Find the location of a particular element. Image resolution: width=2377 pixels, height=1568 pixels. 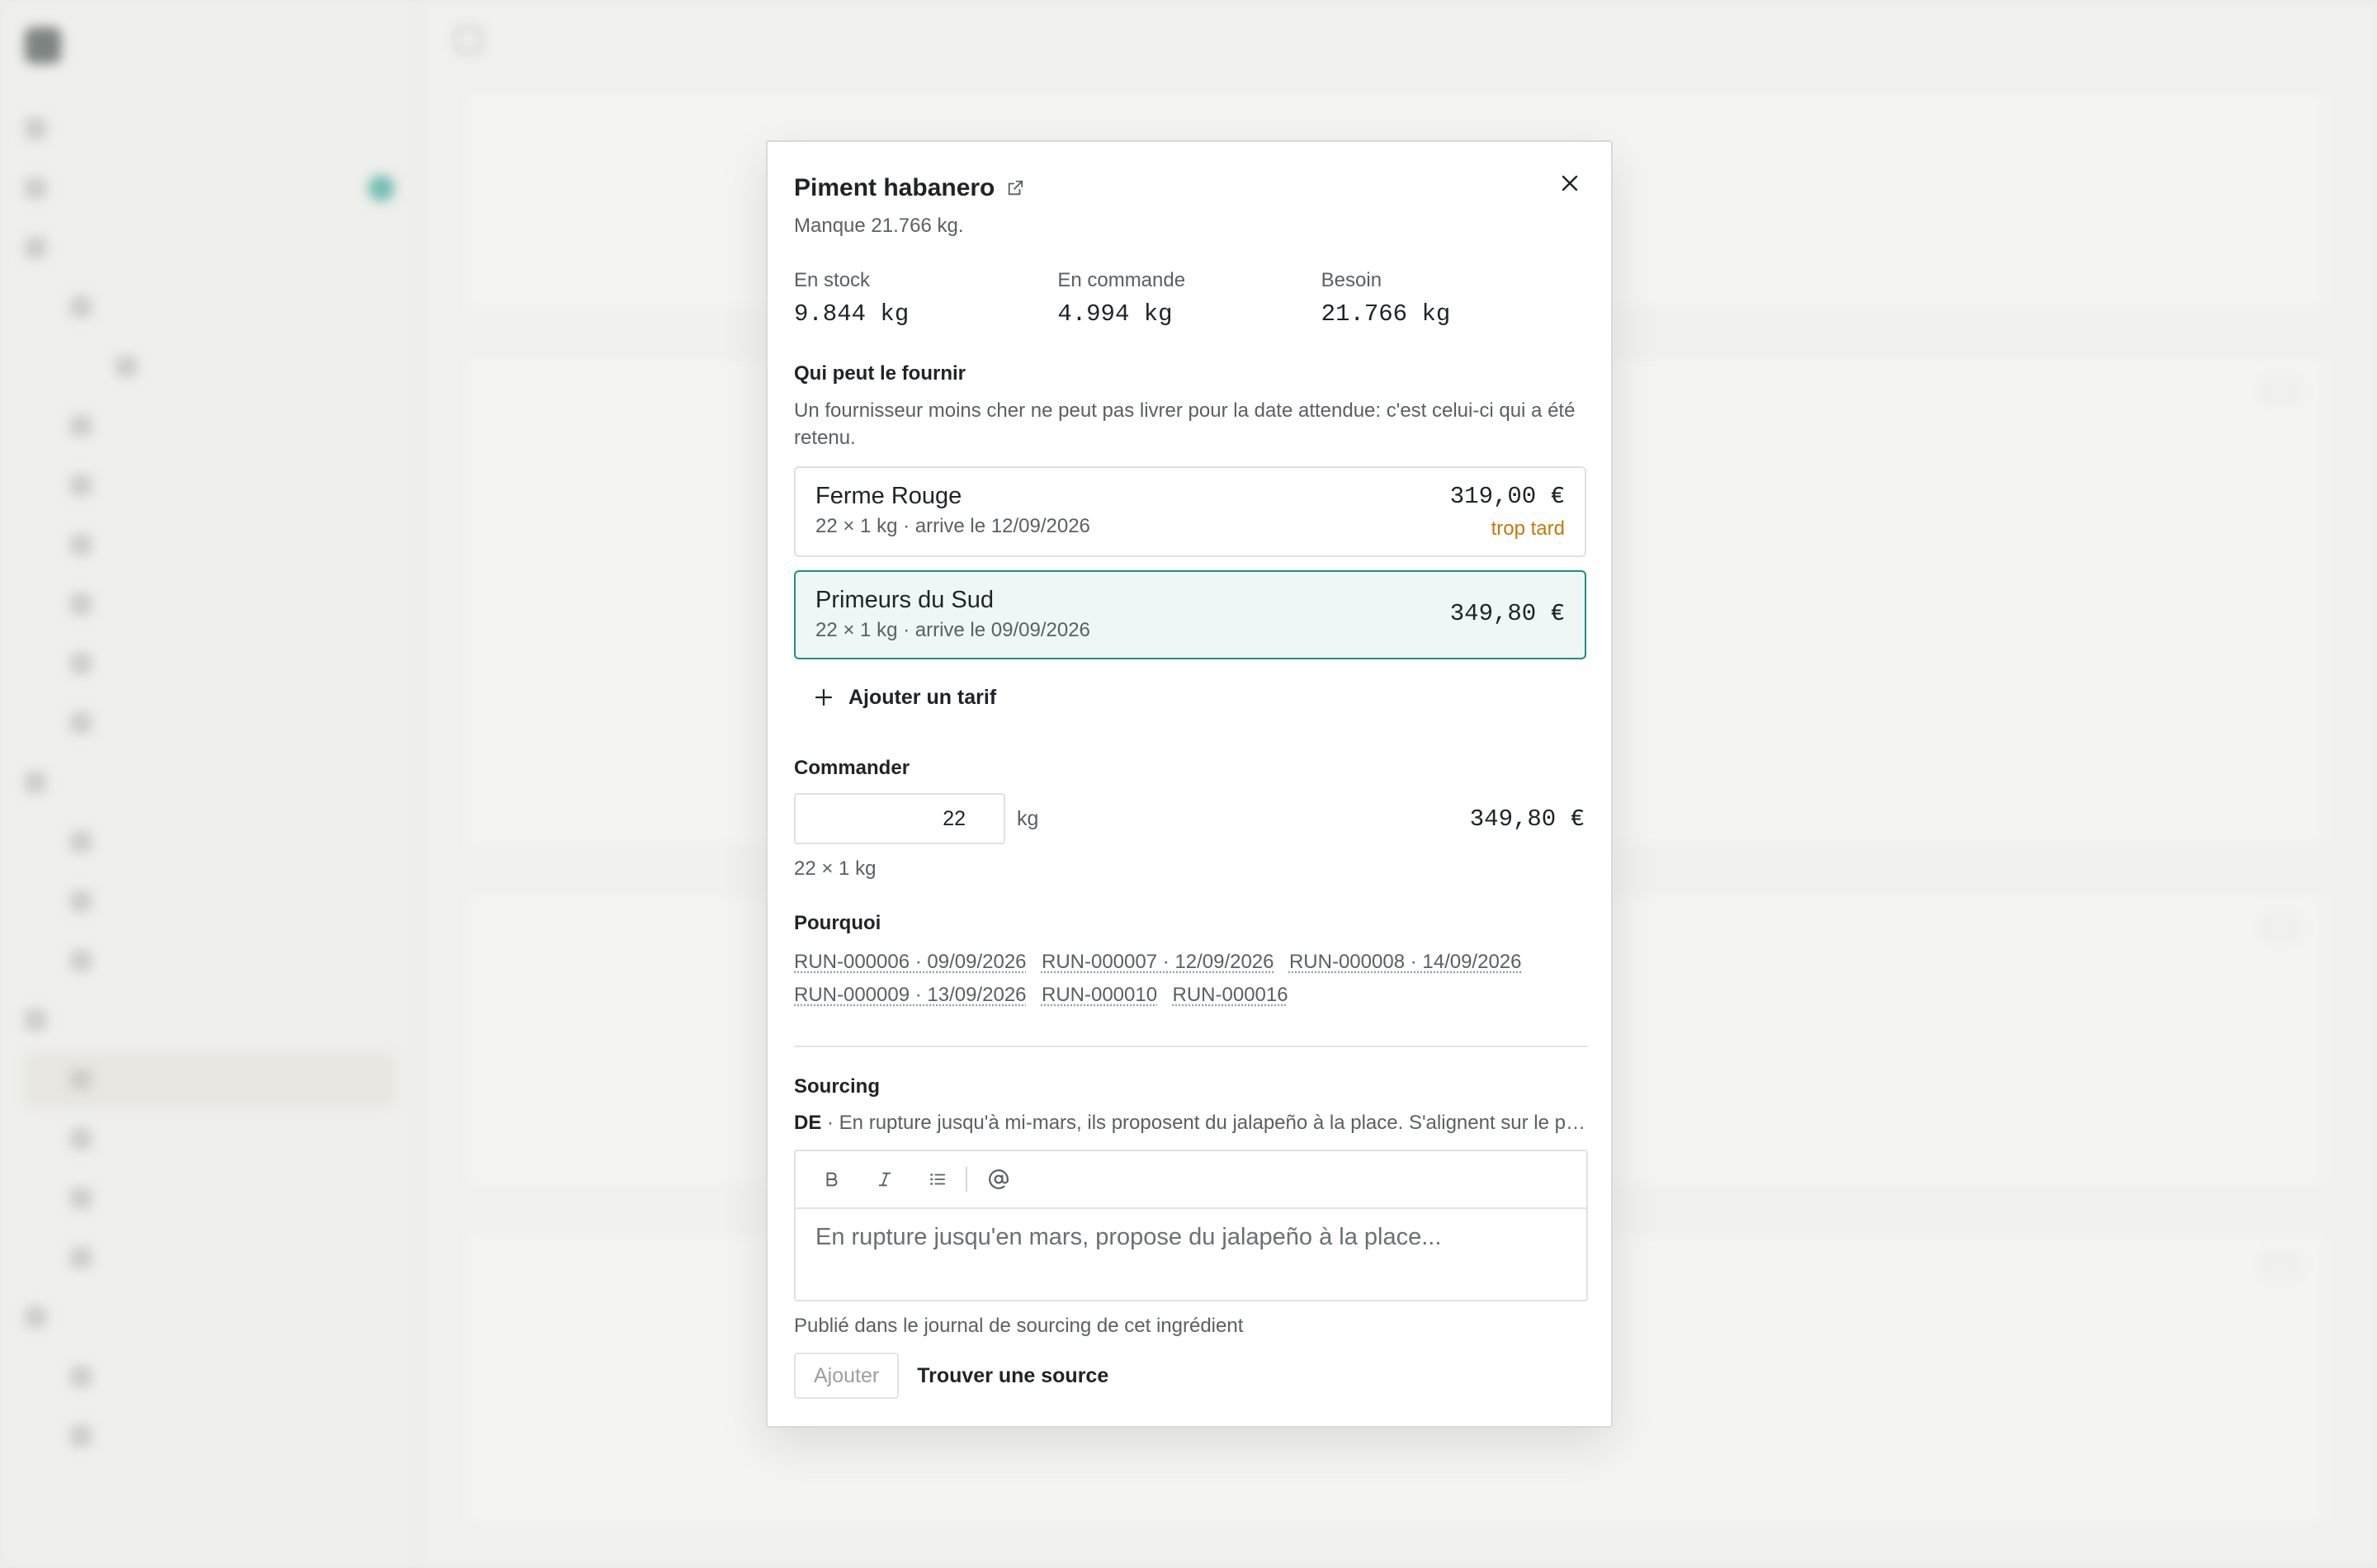

run-link: RUN-000016 is located at coordinates (1230, 995).